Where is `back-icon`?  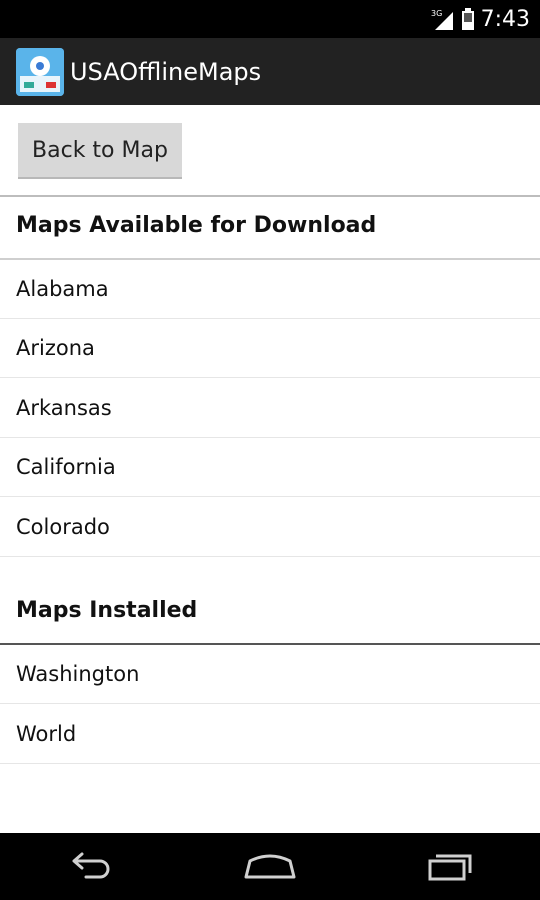 back-icon is located at coordinates (90, 867).